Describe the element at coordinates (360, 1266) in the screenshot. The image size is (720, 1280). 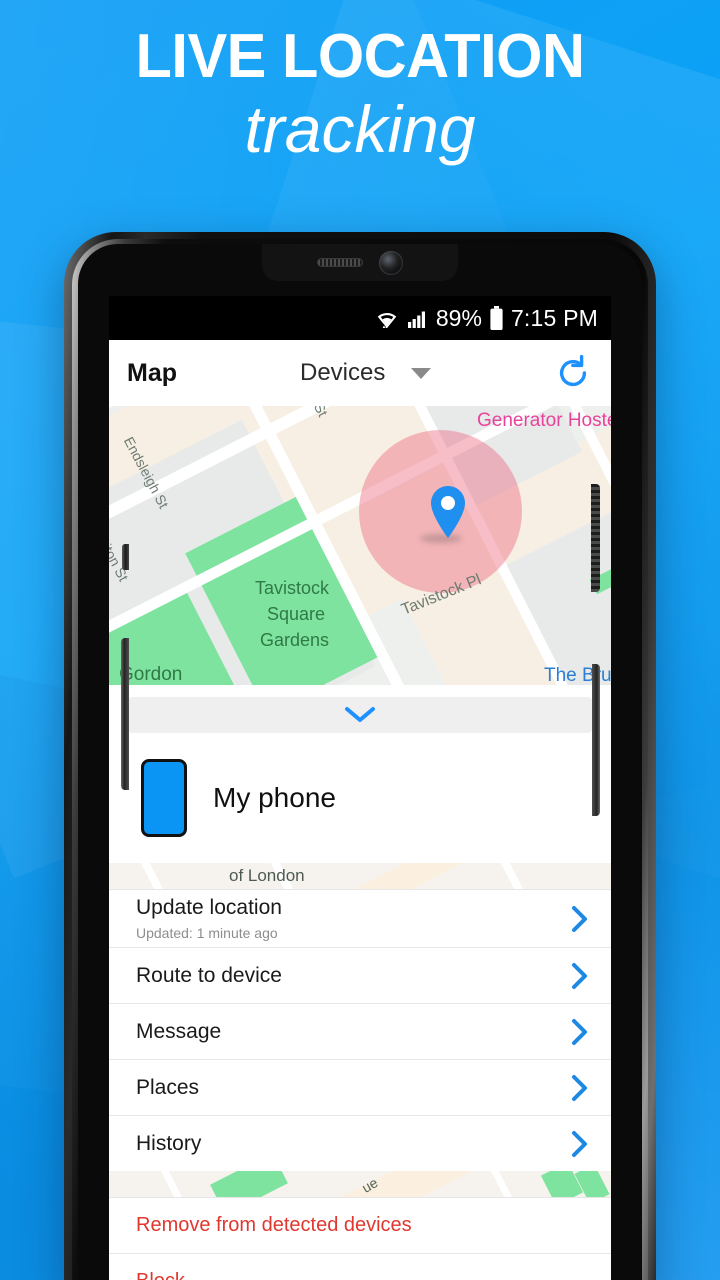
I see `action-row-block: Block` at that location.